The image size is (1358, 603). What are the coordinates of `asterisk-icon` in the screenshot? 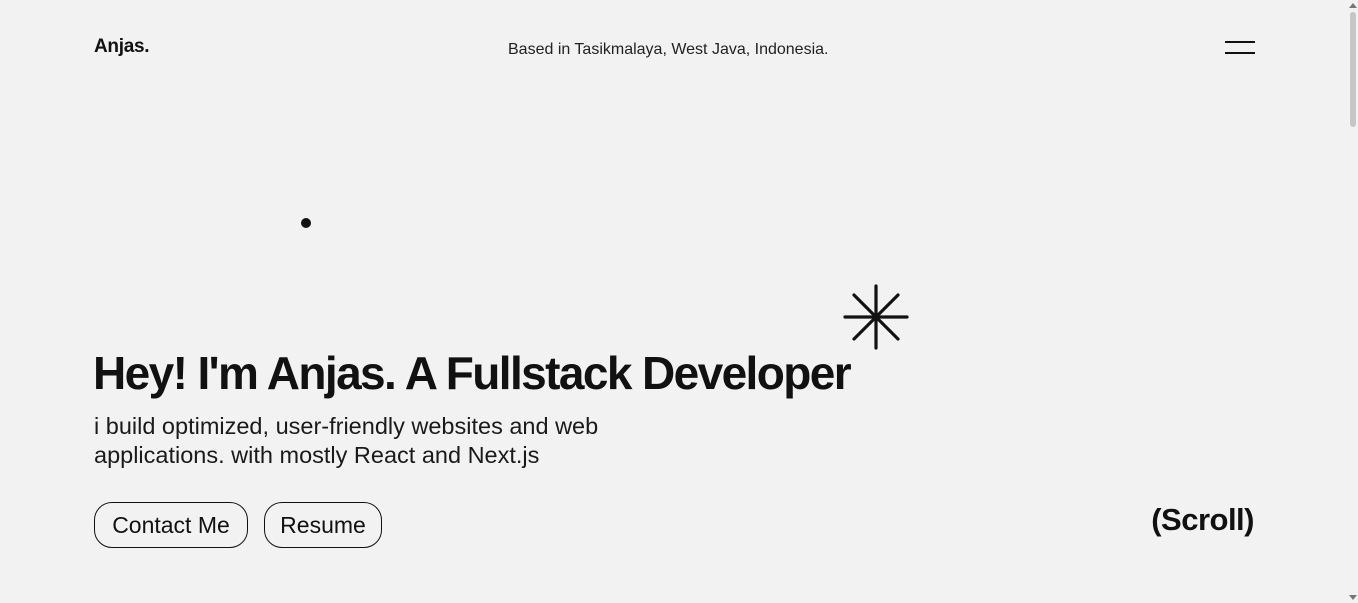 It's located at (876, 317).